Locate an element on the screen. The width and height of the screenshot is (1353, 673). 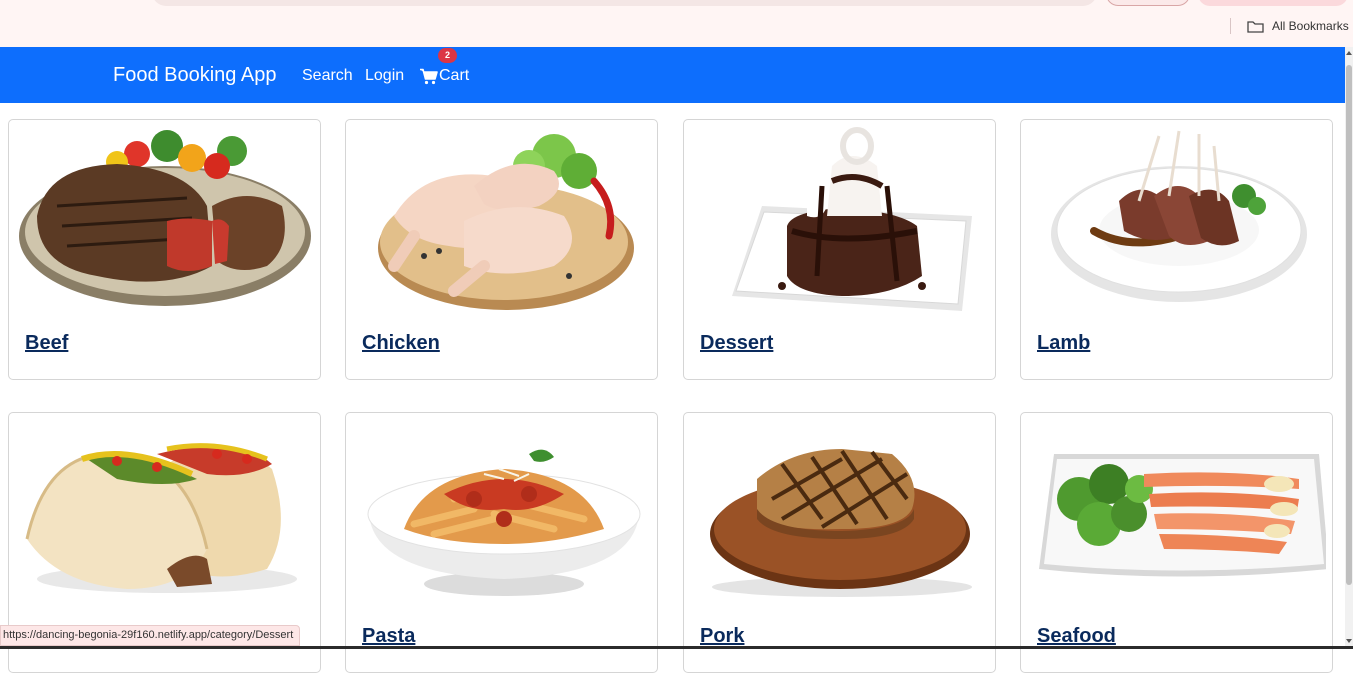
nav-login-link: Login is located at coordinates (384, 76).